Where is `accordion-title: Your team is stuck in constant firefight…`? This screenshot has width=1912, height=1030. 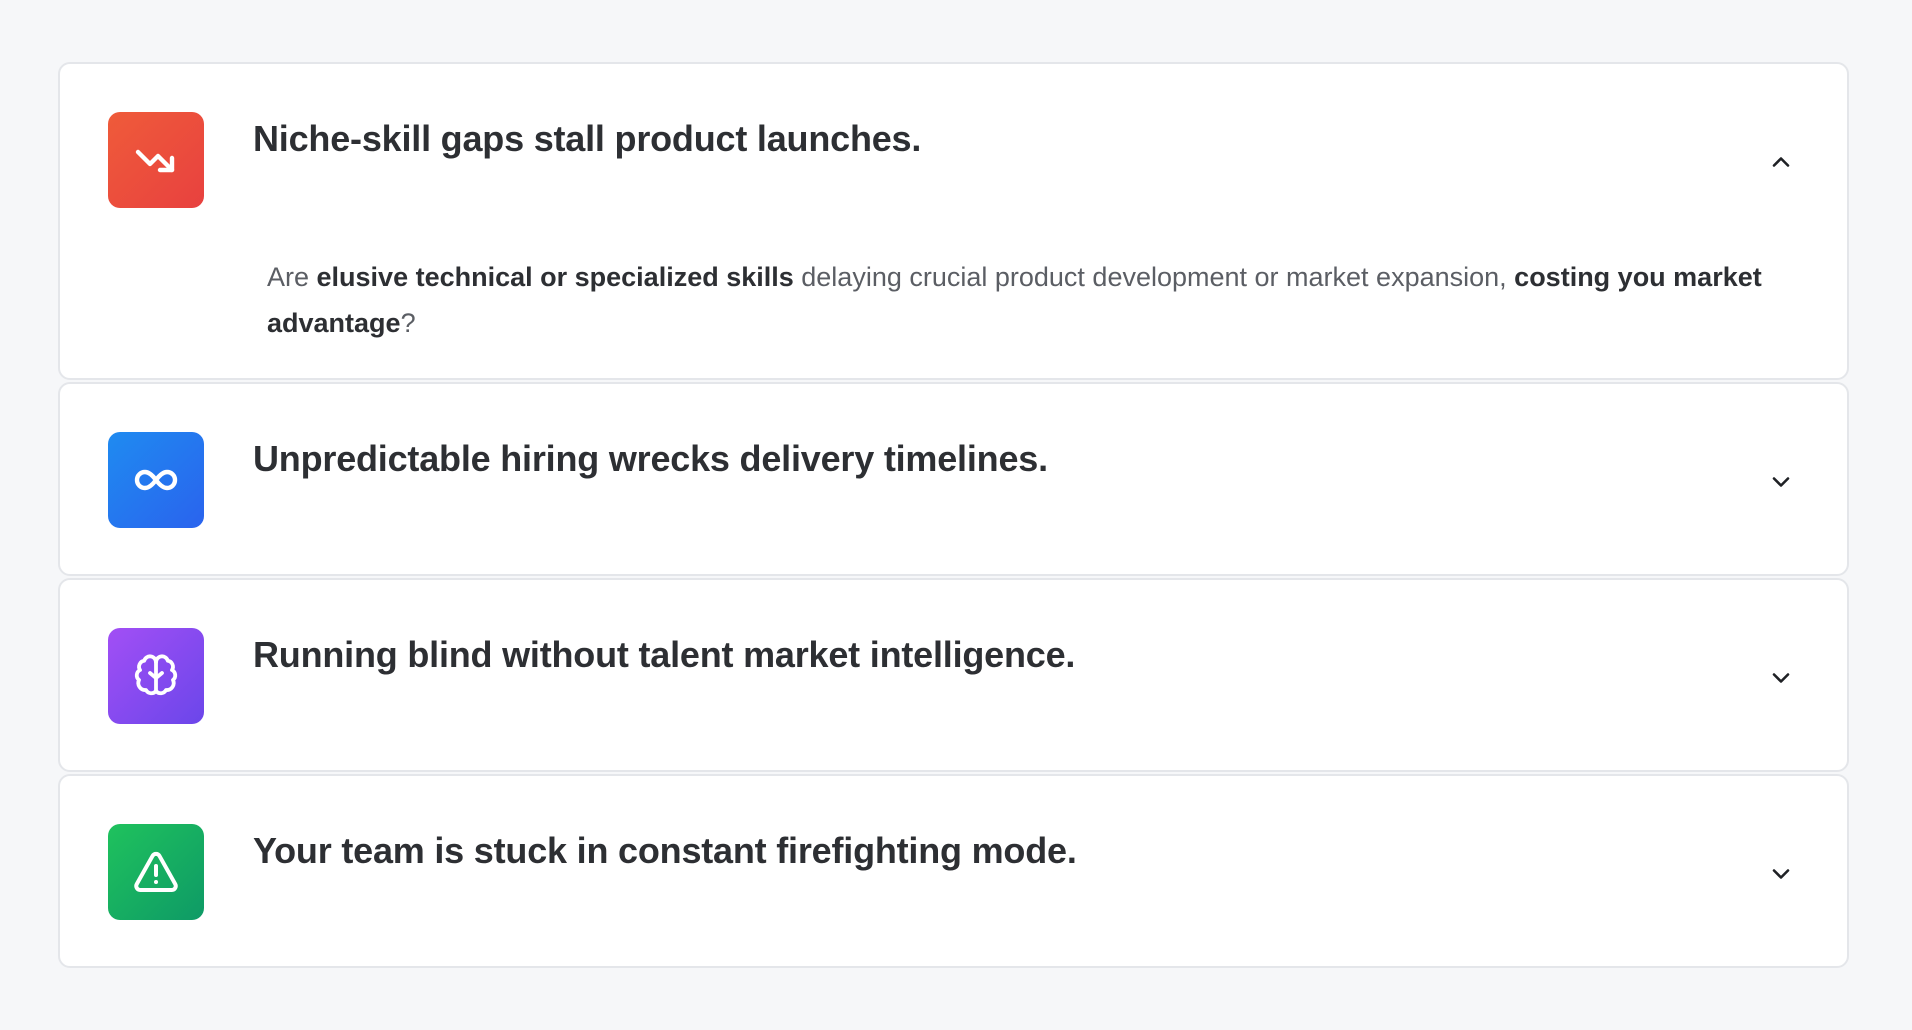
accordion-title: Your team is stuck in constant firefight… is located at coordinates (665, 850).